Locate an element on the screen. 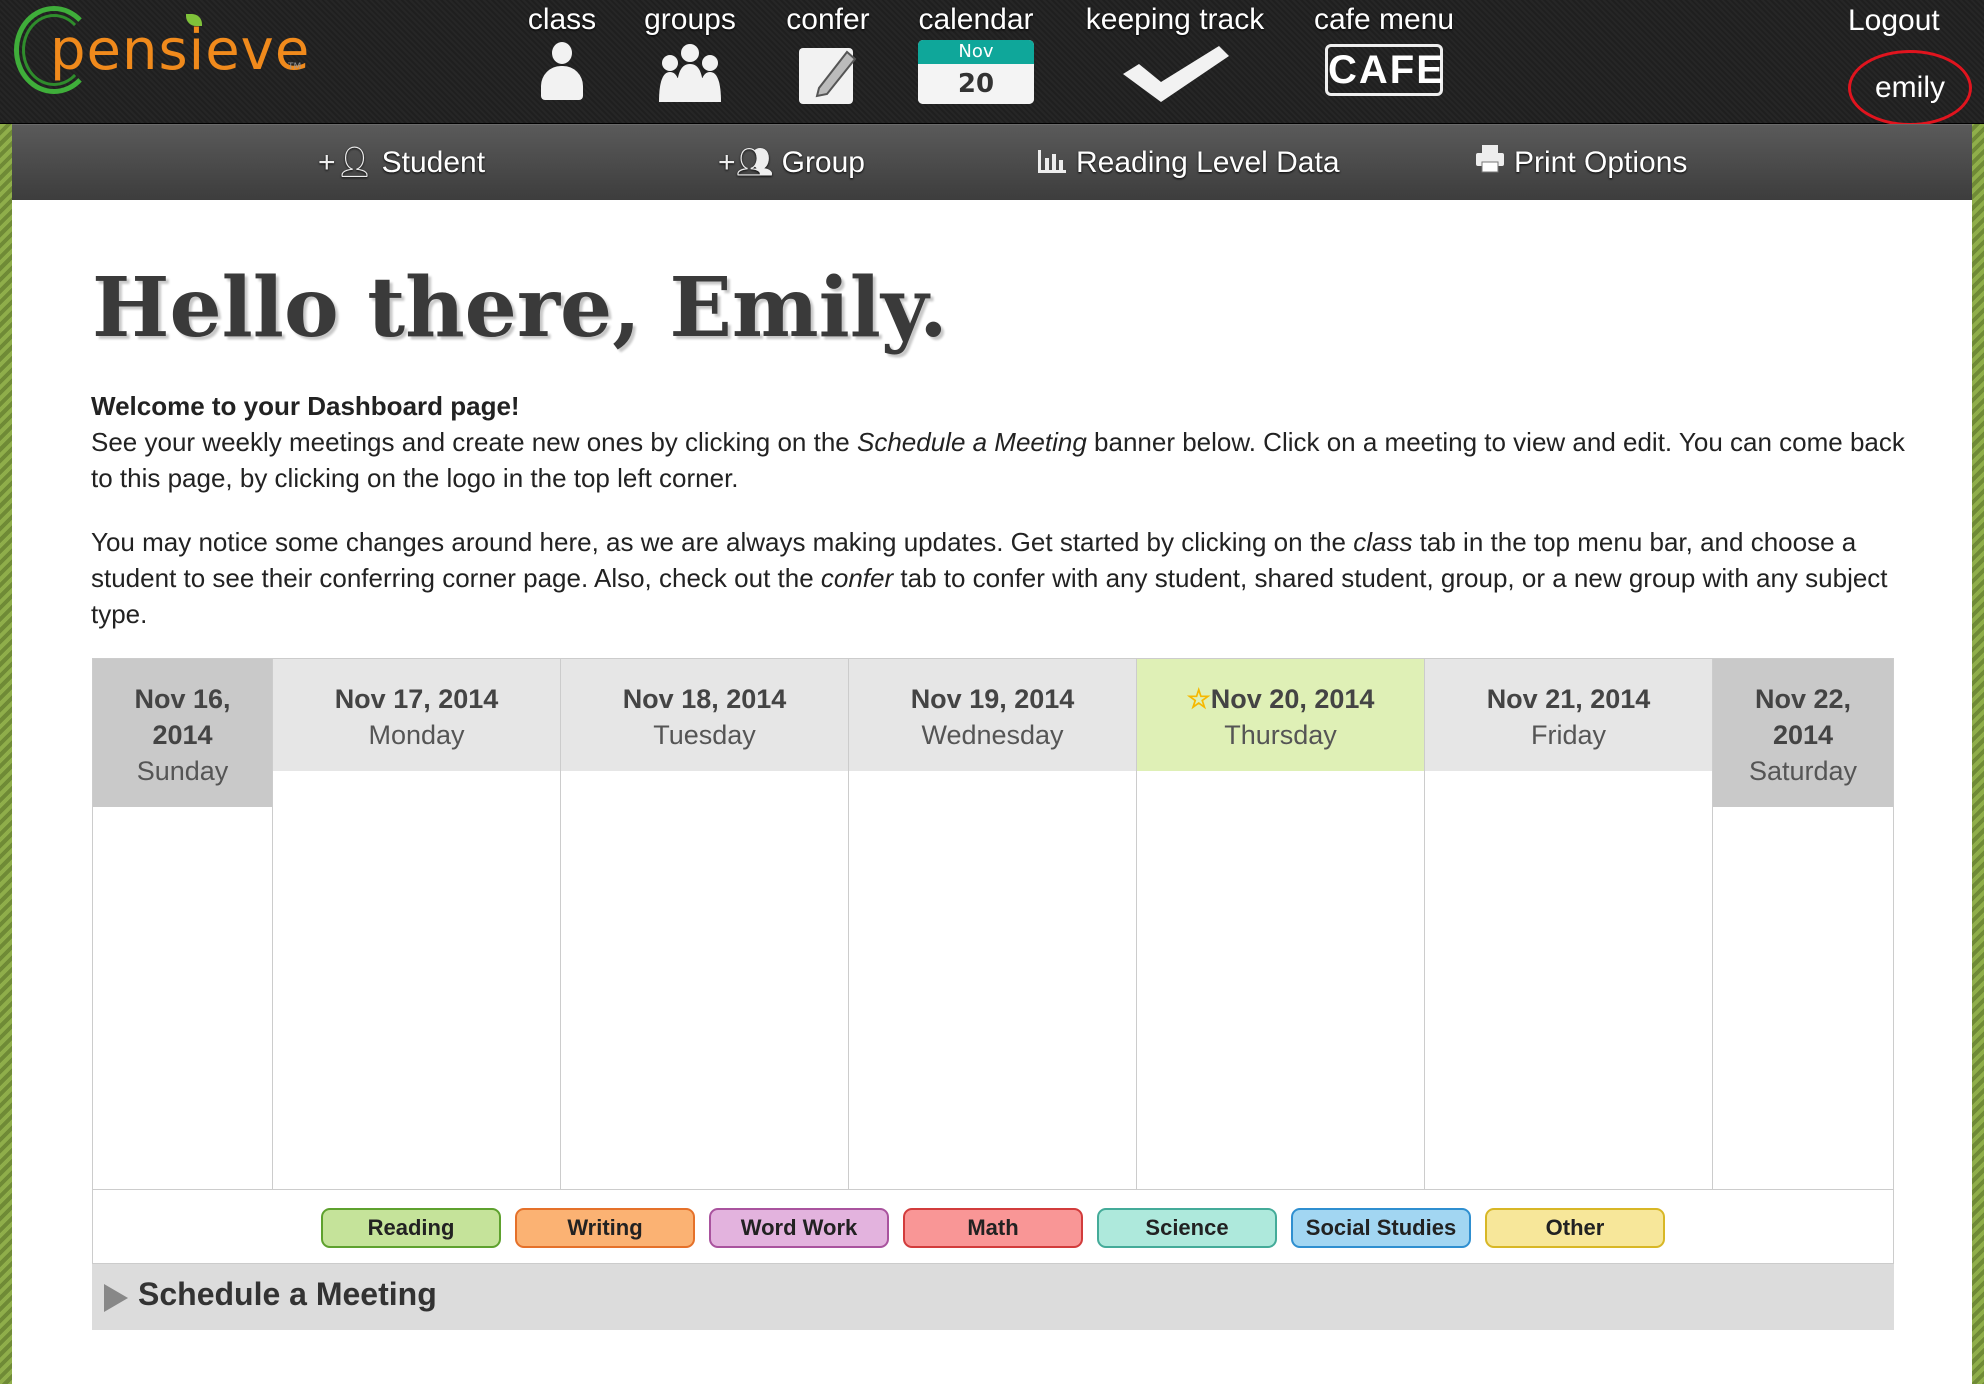 The image size is (1984, 1384). nav-calendar: calendar Nov 20 is located at coordinates (976, 55).